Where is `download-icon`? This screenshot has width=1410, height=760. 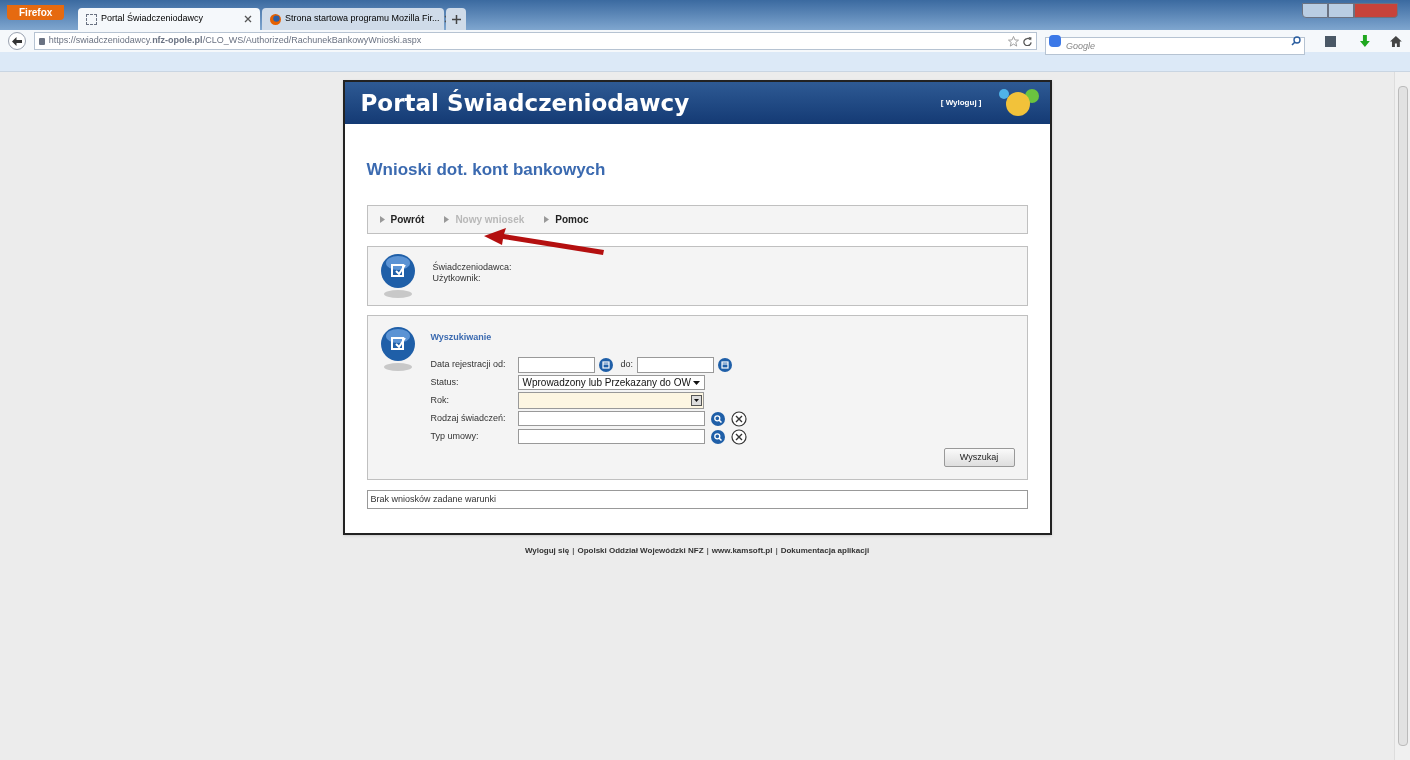
download-icon is located at coordinates (1365, 41).